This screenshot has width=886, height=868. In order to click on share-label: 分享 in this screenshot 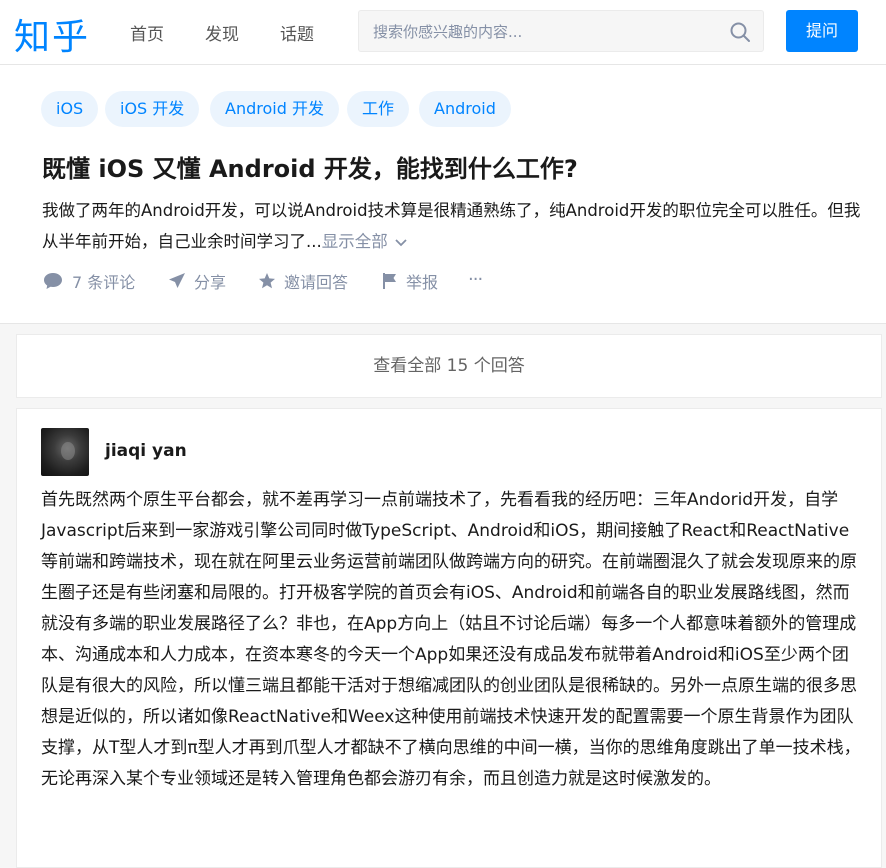, I will do `click(210, 282)`.